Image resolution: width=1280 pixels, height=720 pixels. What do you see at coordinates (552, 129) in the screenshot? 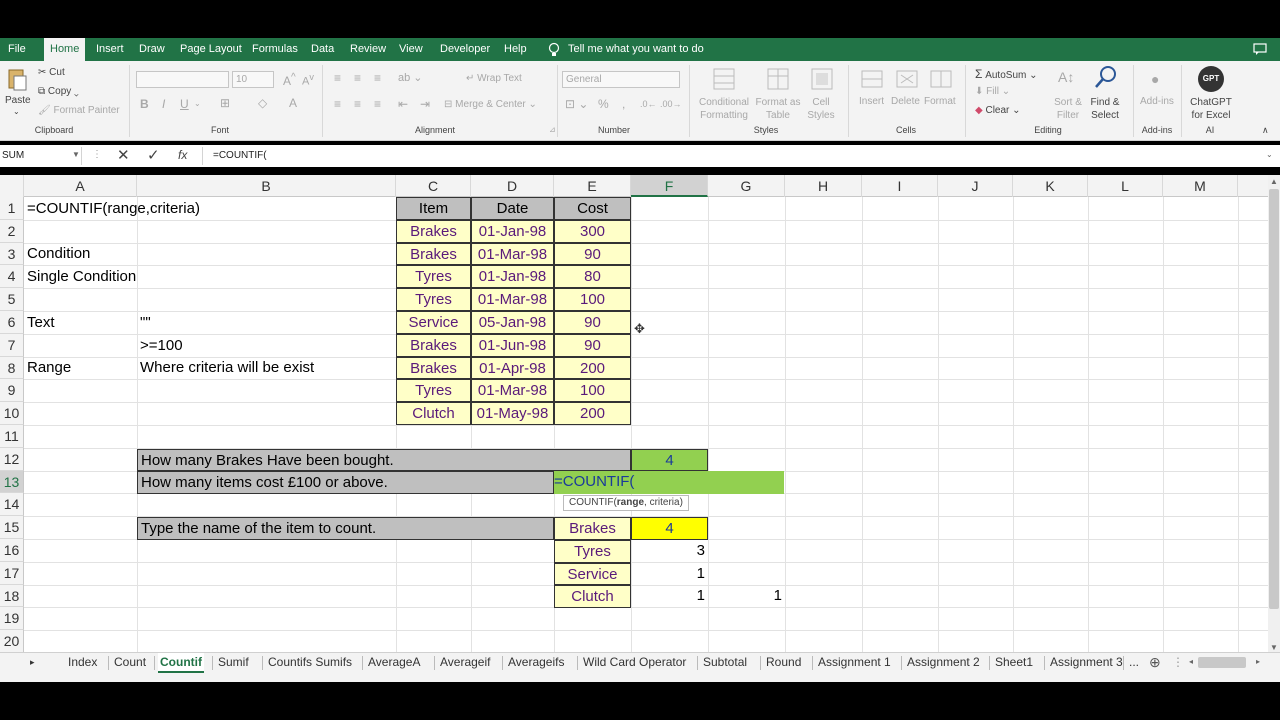
I see `alignment-launcher-icon: ⊿` at bounding box center [552, 129].